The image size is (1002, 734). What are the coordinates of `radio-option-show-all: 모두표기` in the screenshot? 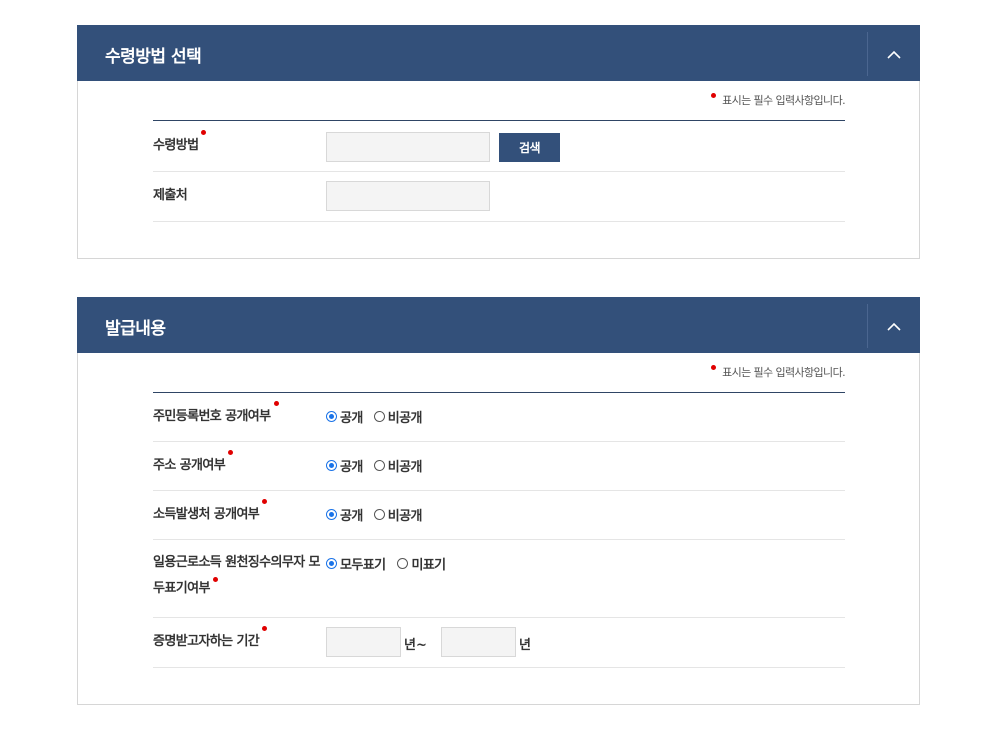 It's located at (356, 563).